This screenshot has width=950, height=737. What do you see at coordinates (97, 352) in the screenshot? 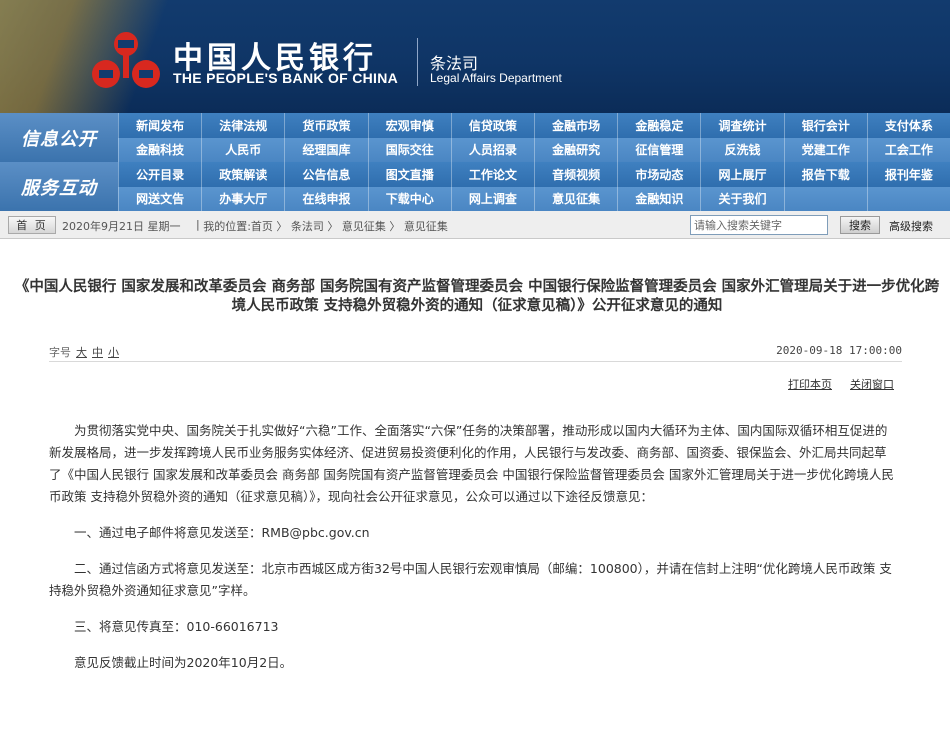
I see `font-size-medium: 中` at bounding box center [97, 352].